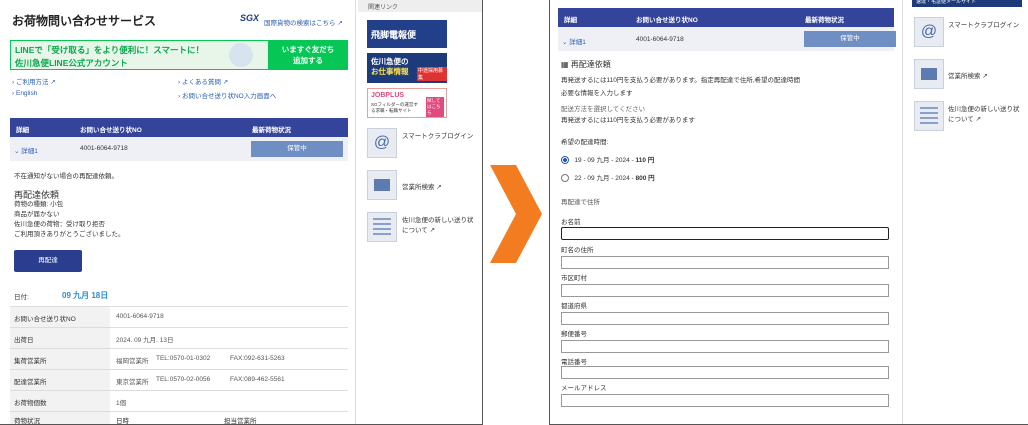  What do you see at coordinates (407, 103) in the screenshot?
I see `jobplus-banner: JOBPLUS SGフィルダーの運営する求職・転職サイト 探してはこちら` at bounding box center [407, 103].